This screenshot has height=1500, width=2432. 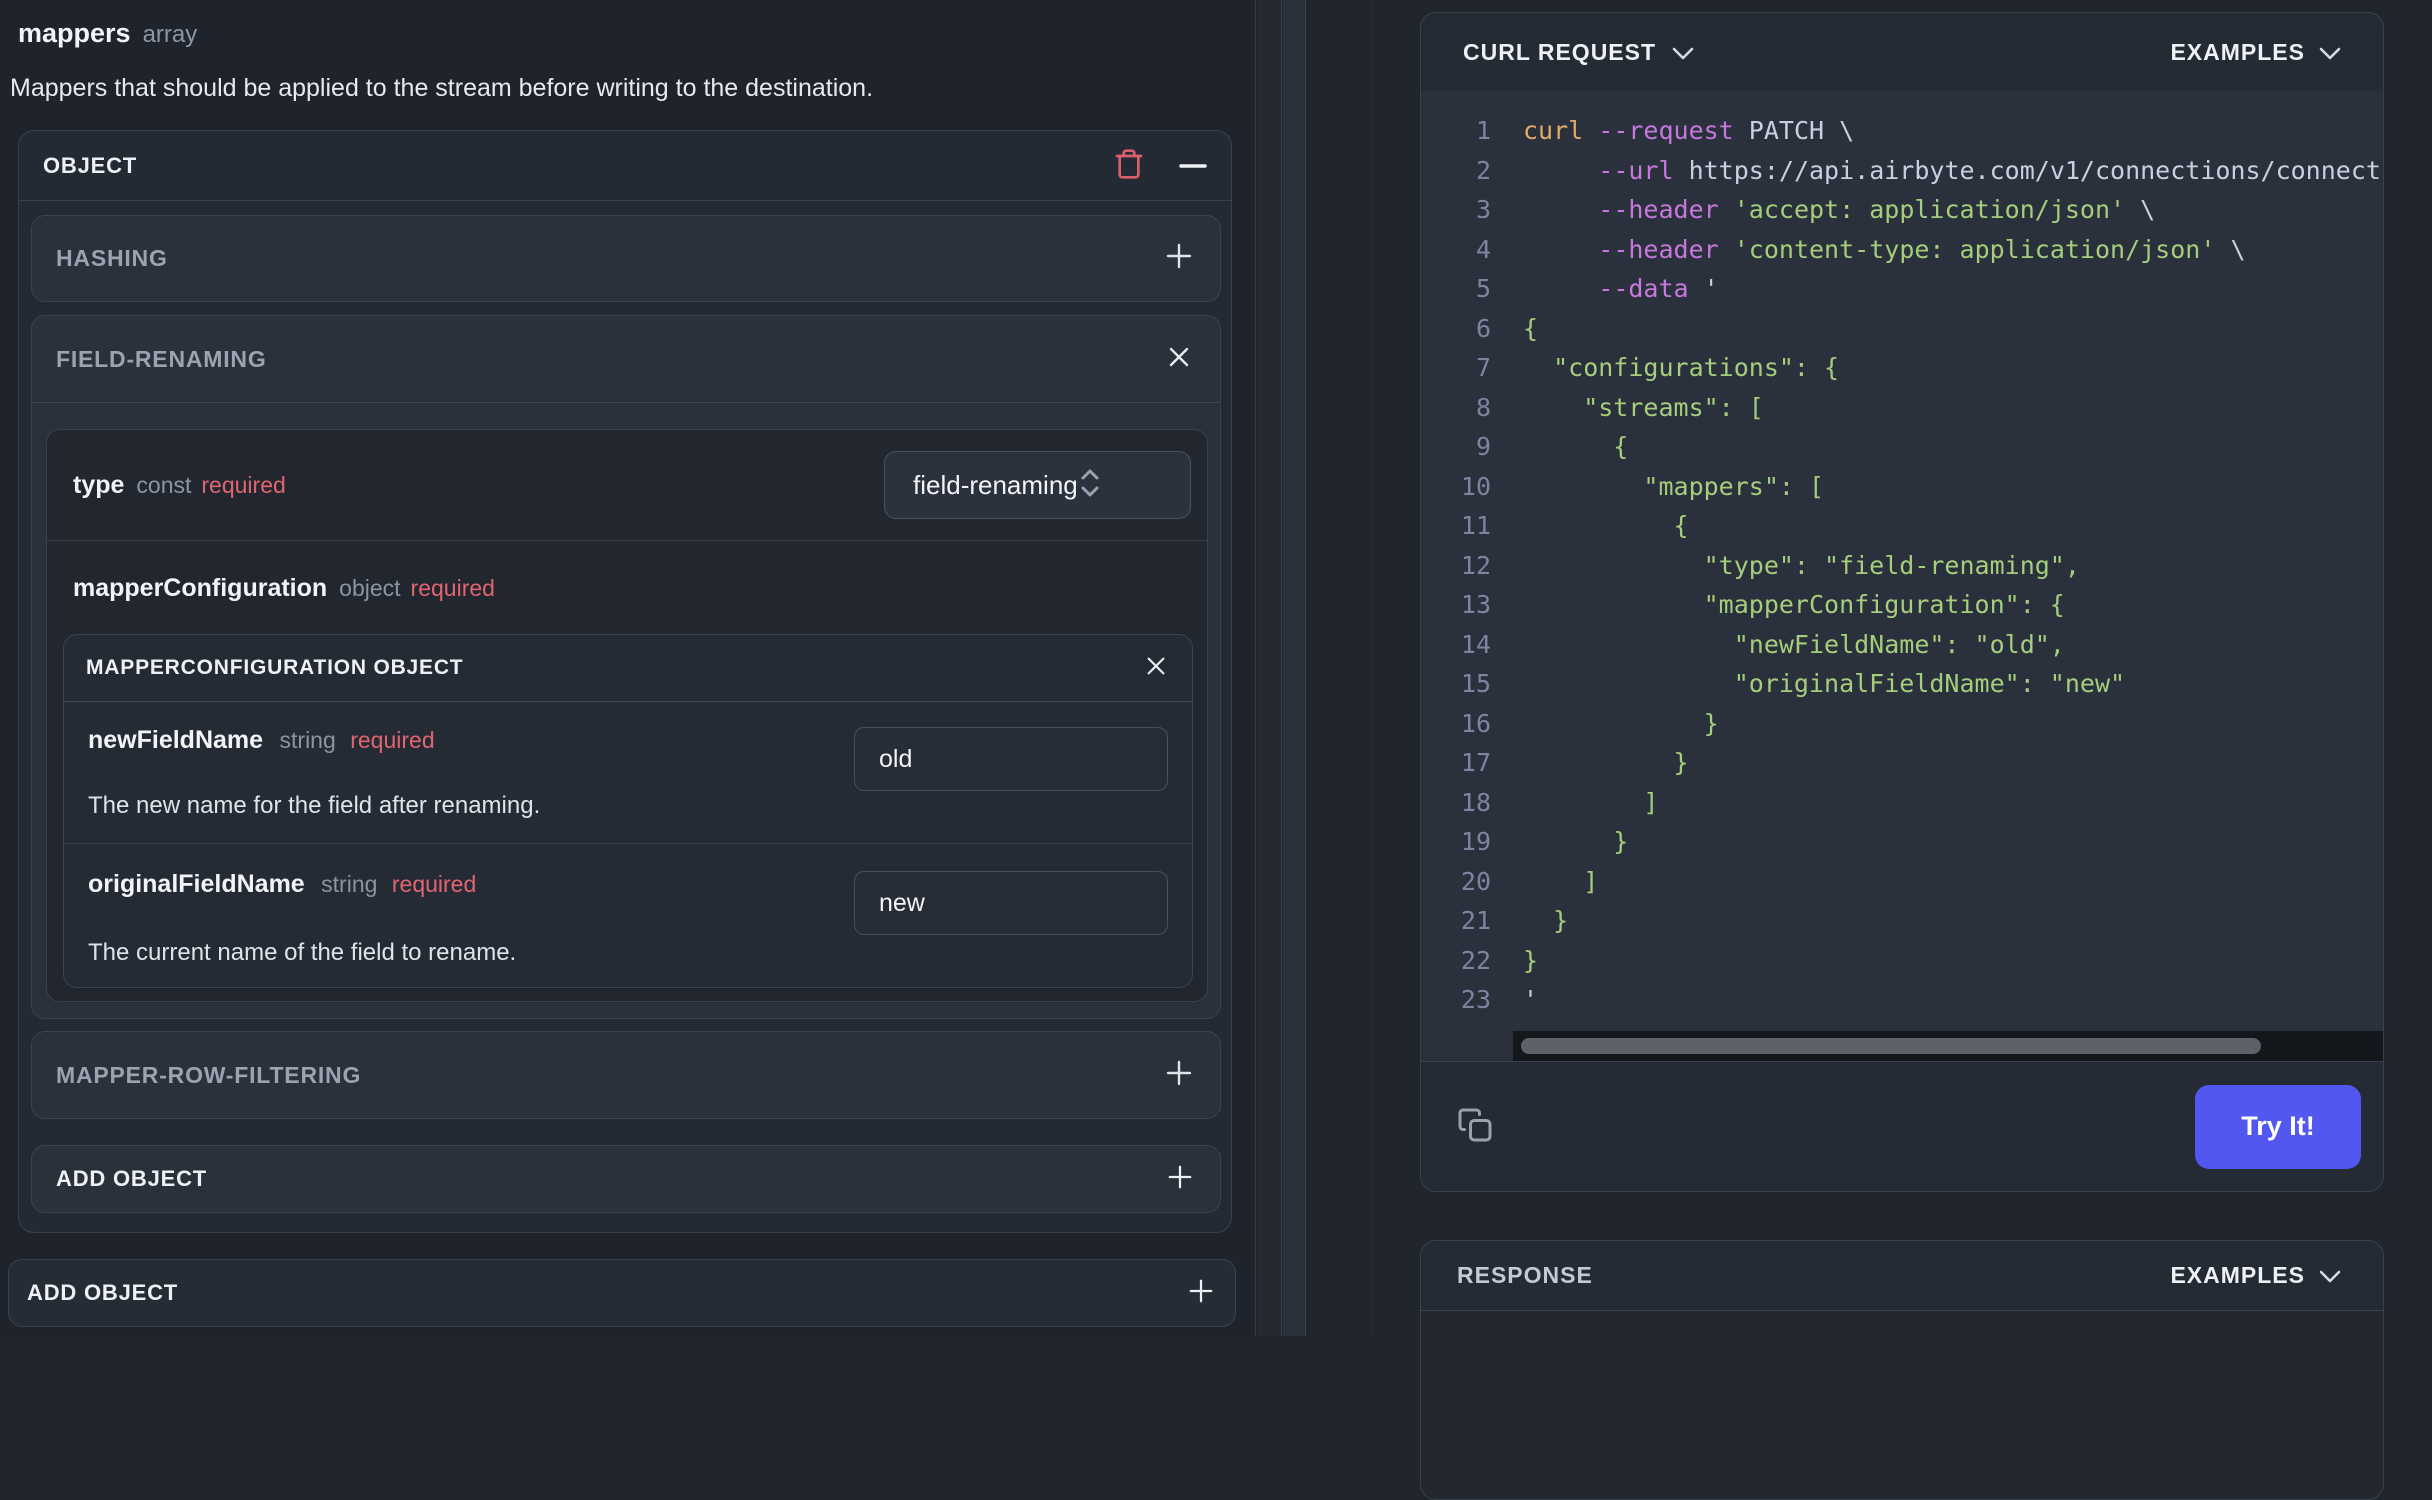 I want to click on chevron-down-icon, so click(x=2330, y=1275).